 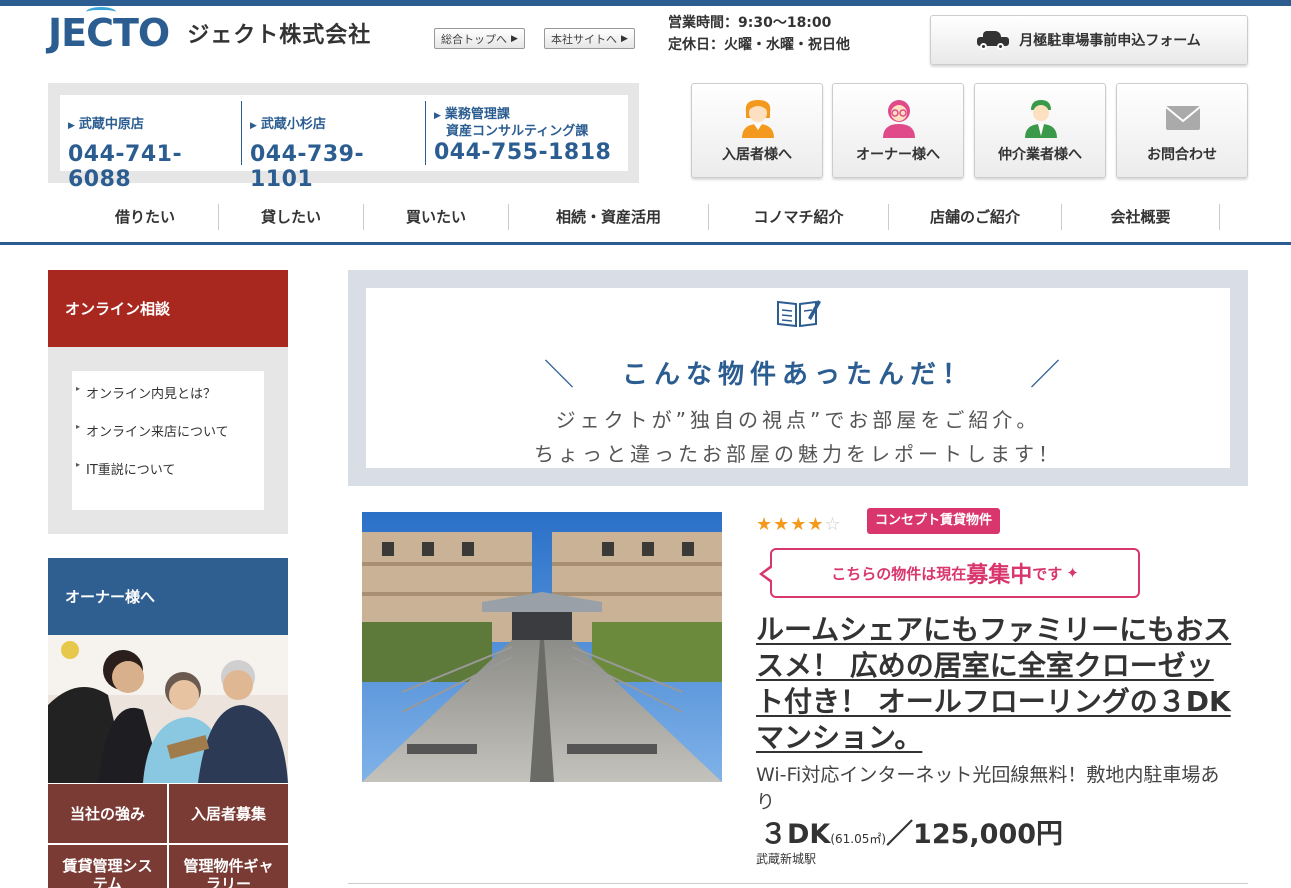 I want to click on phone-number: 044-755-1818, so click(x=527, y=152).